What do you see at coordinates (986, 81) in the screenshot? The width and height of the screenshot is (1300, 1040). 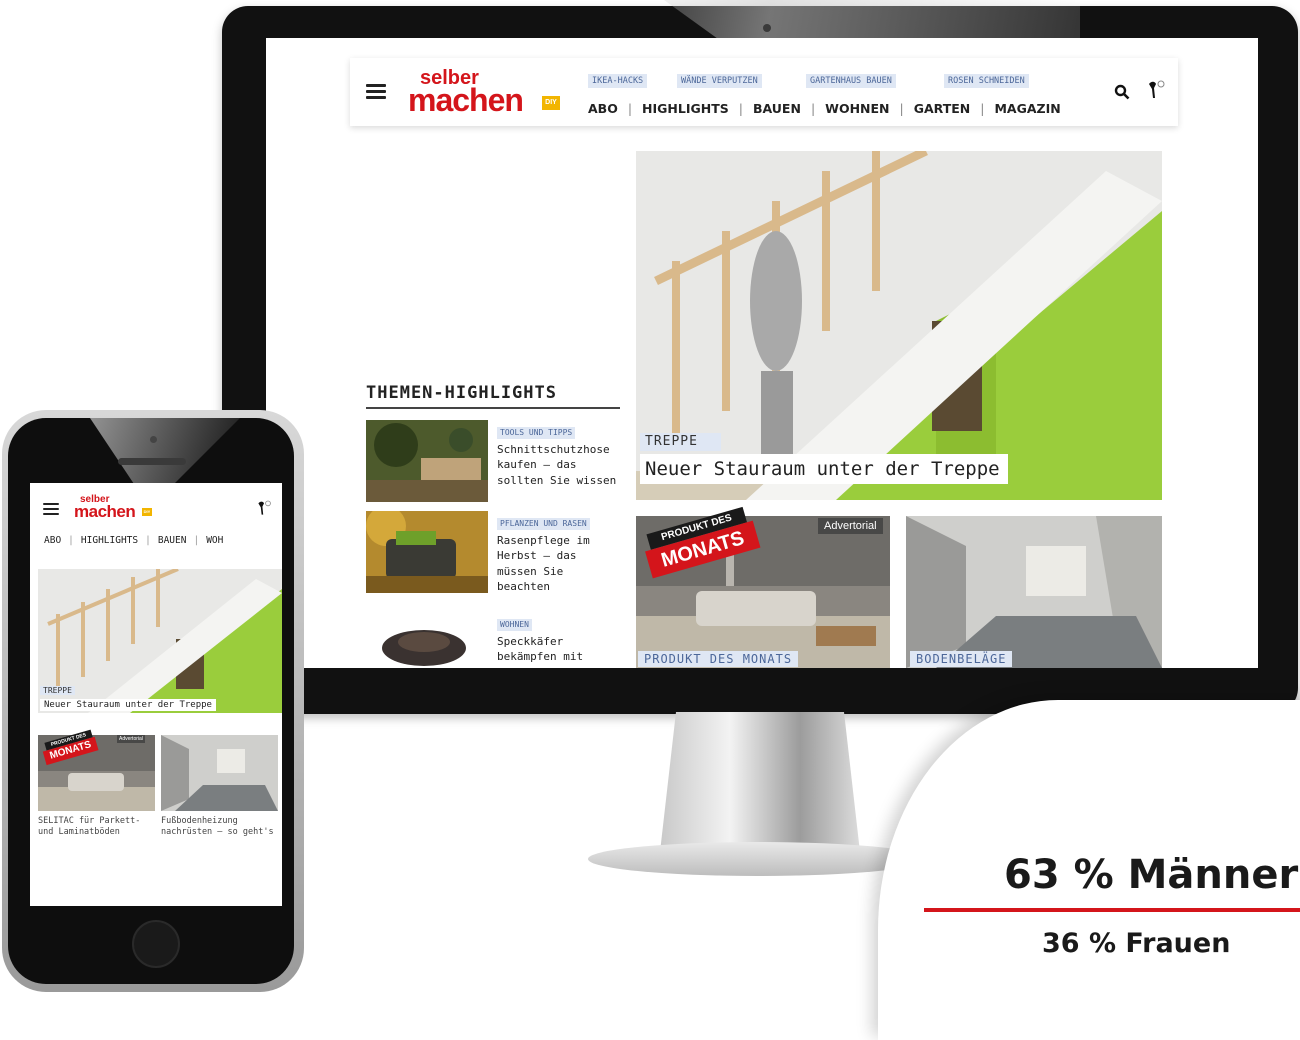 I see `header-tag-4: ROSEN SCHNEIDEN` at bounding box center [986, 81].